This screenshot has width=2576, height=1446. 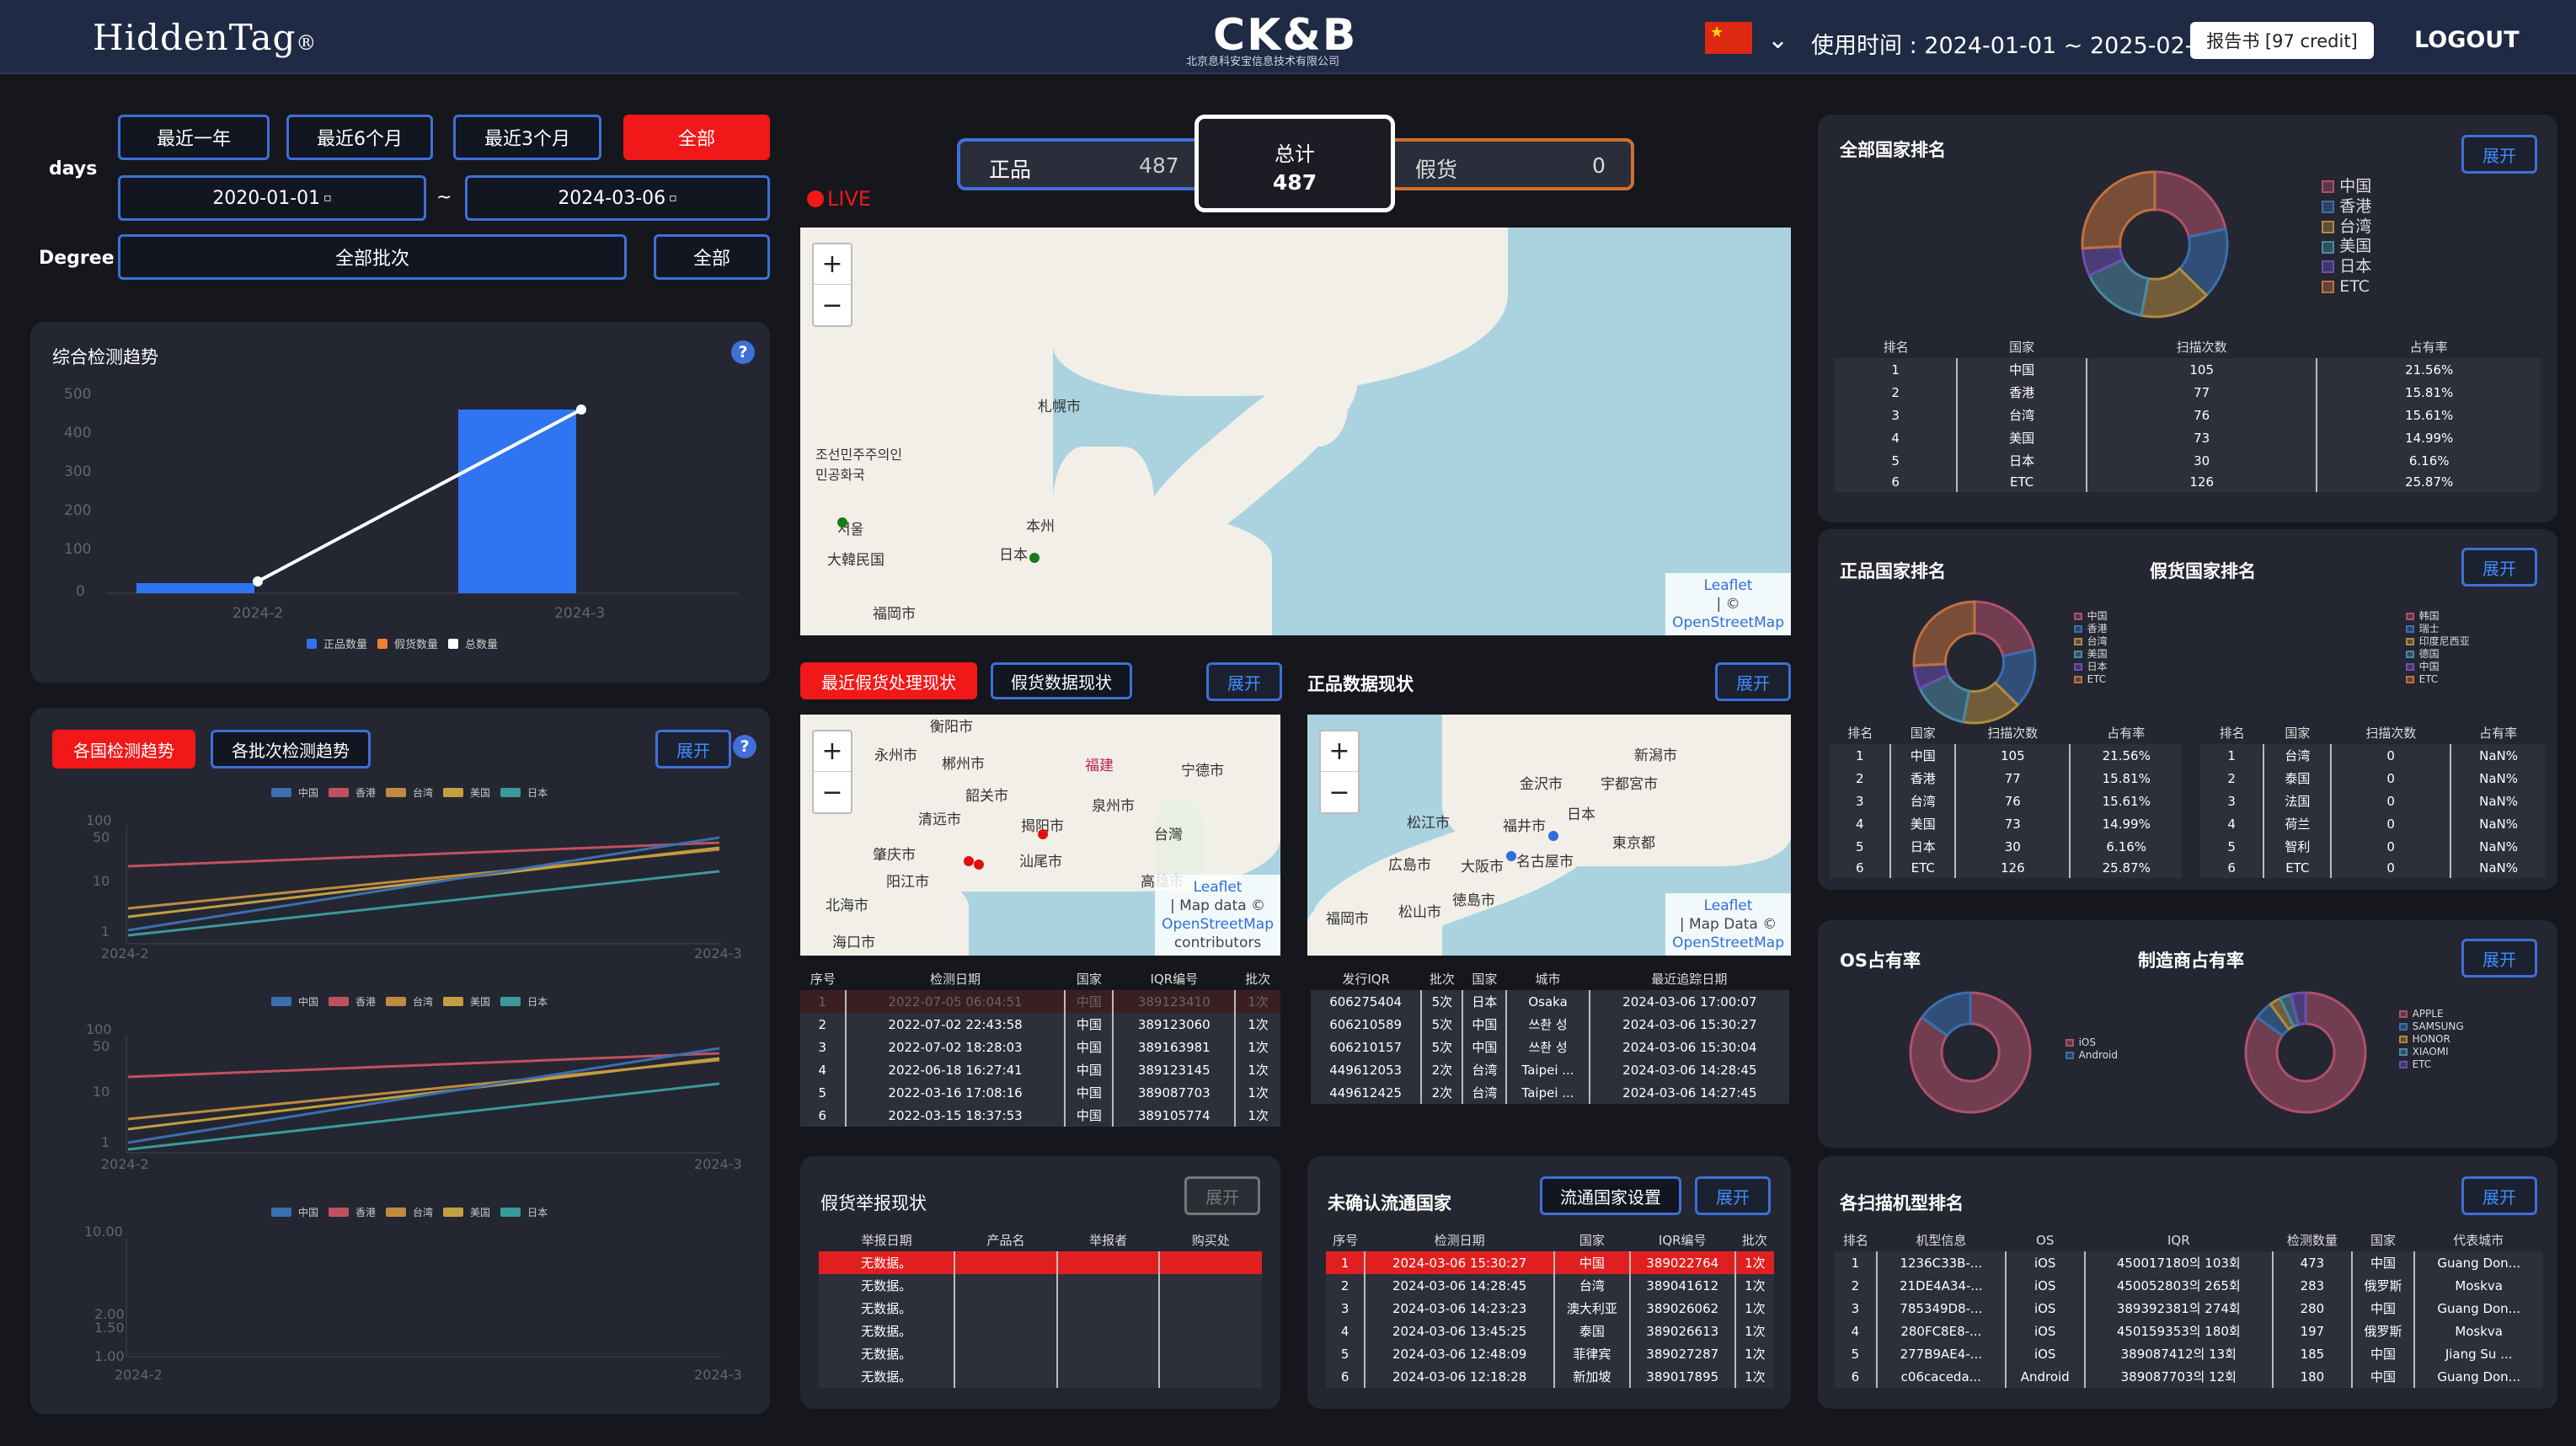 I want to click on fake-count-box: 假货 0, so click(x=1499, y=164).